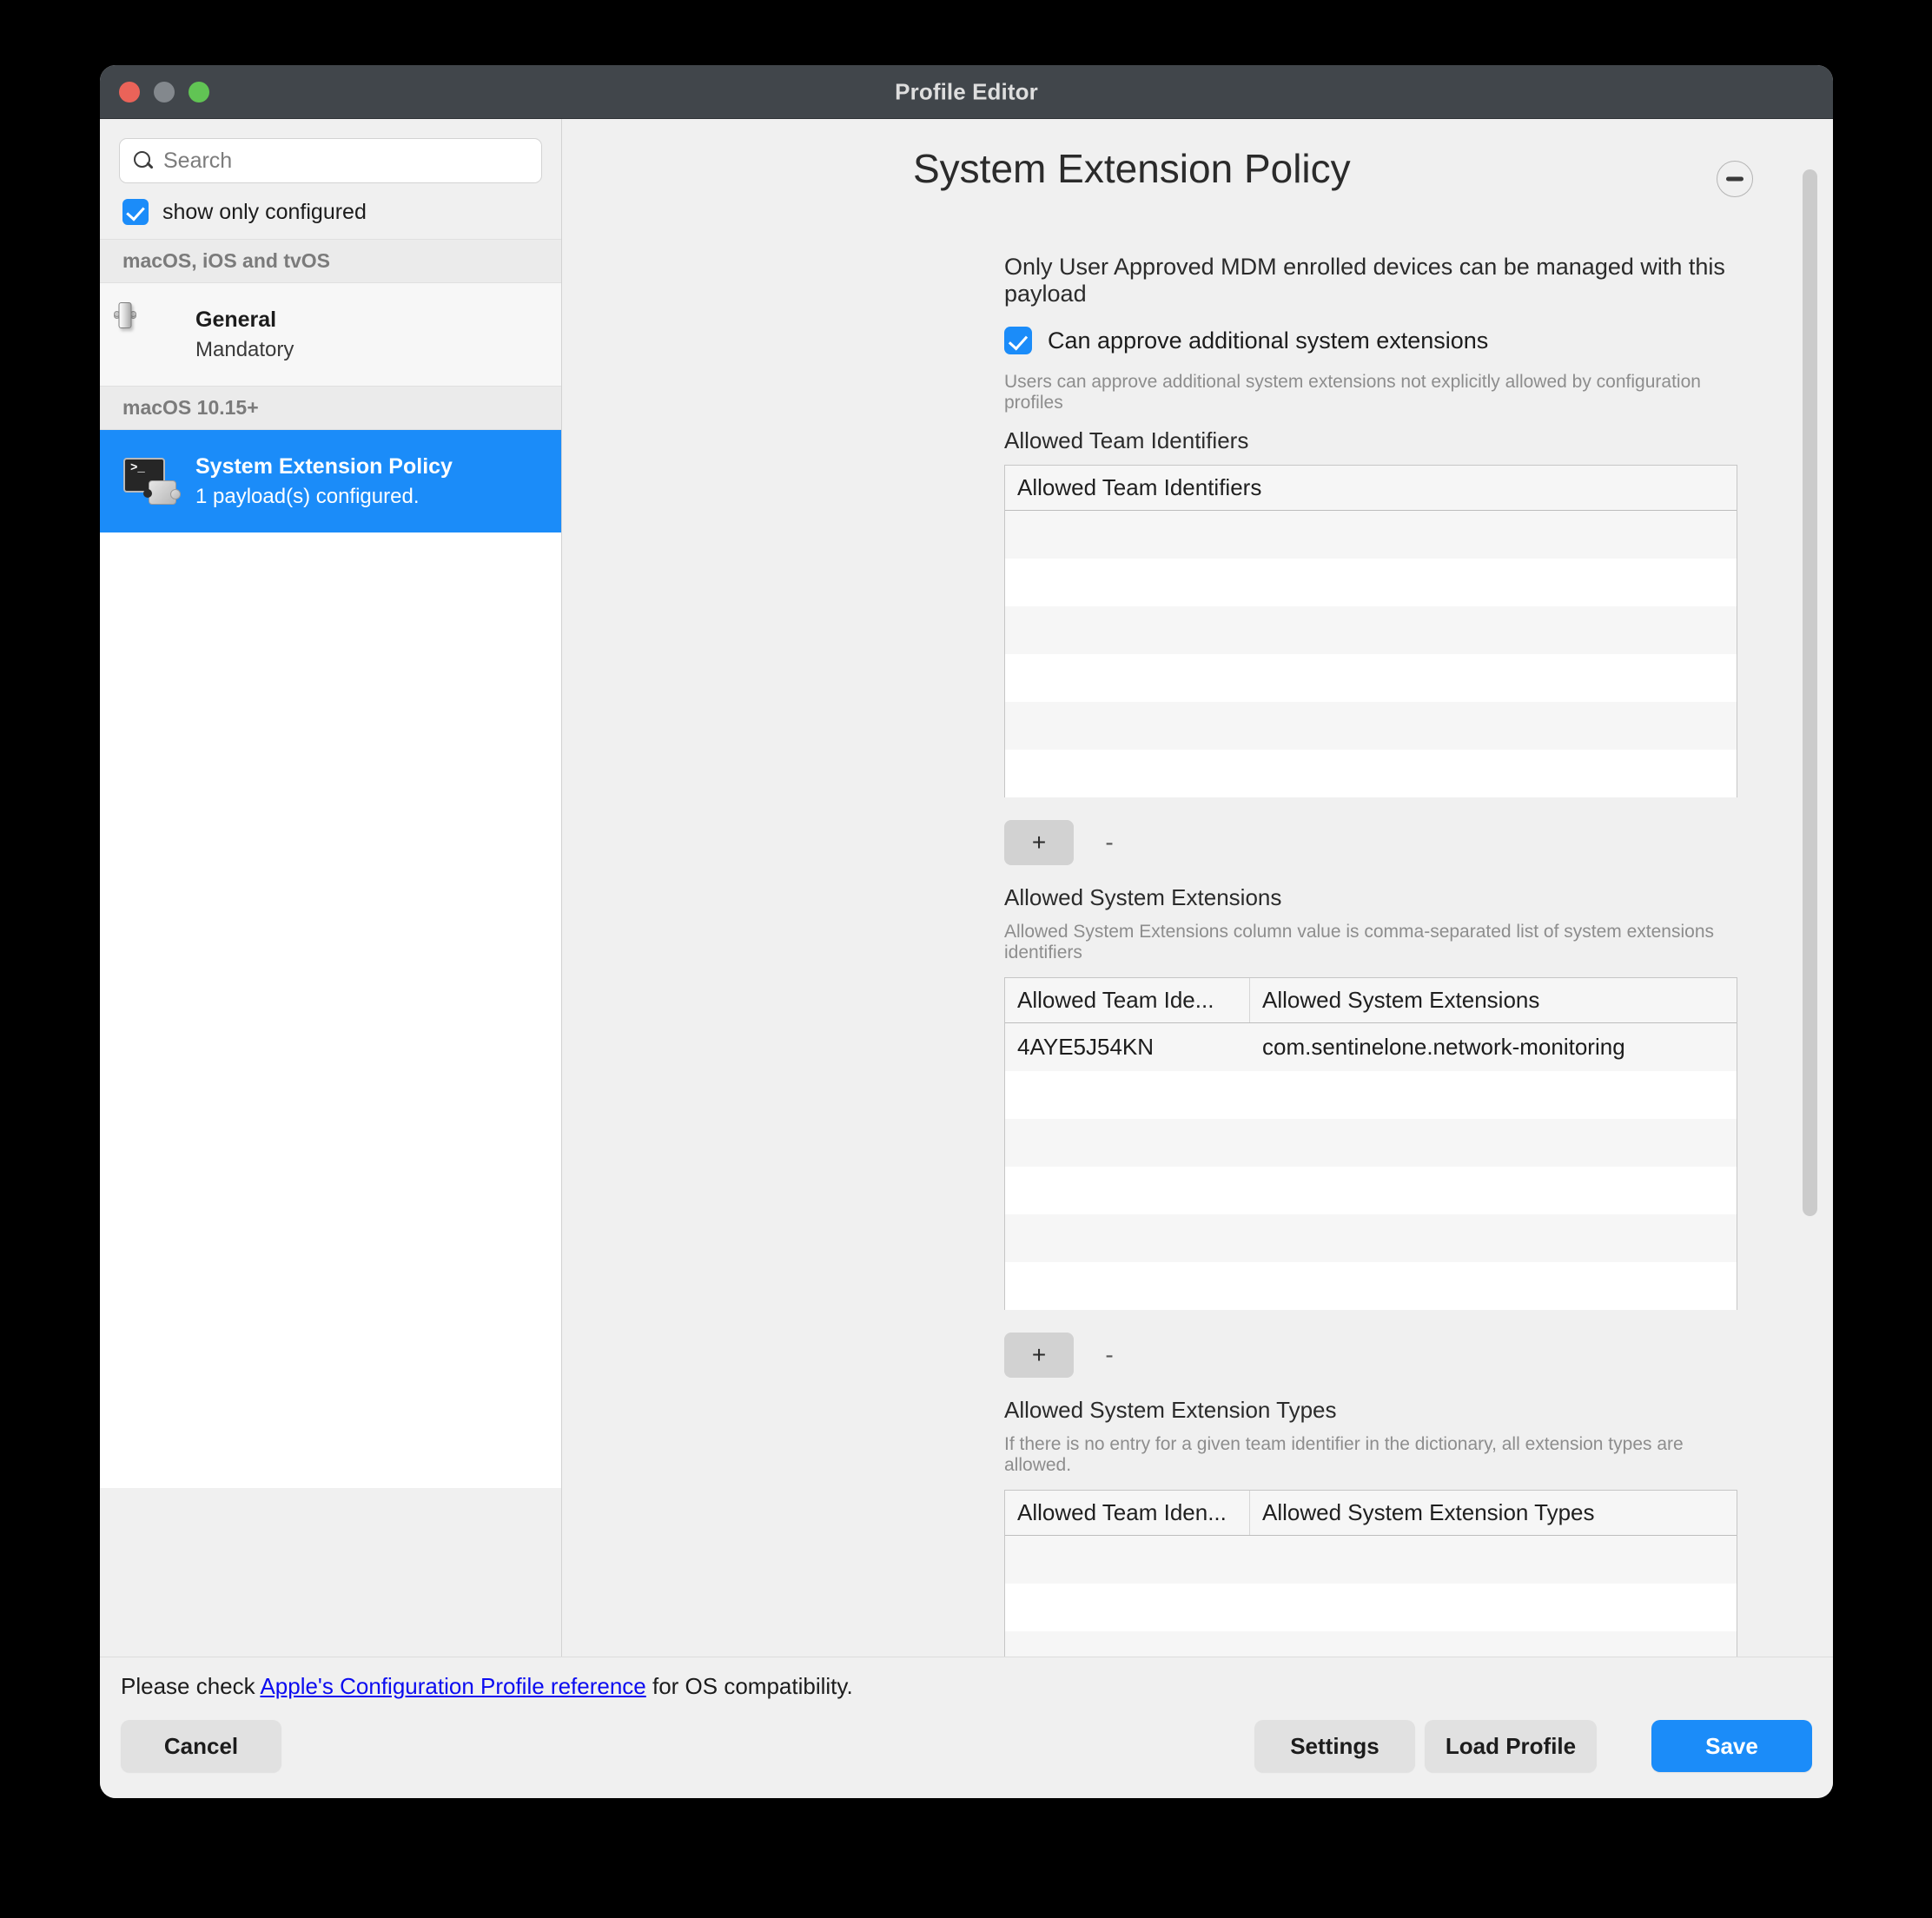 Image resolution: width=1932 pixels, height=1918 pixels. What do you see at coordinates (1335, 1746) in the screenshot?
I see `settings-button: Settings` at bounding box center [1335, 1746].